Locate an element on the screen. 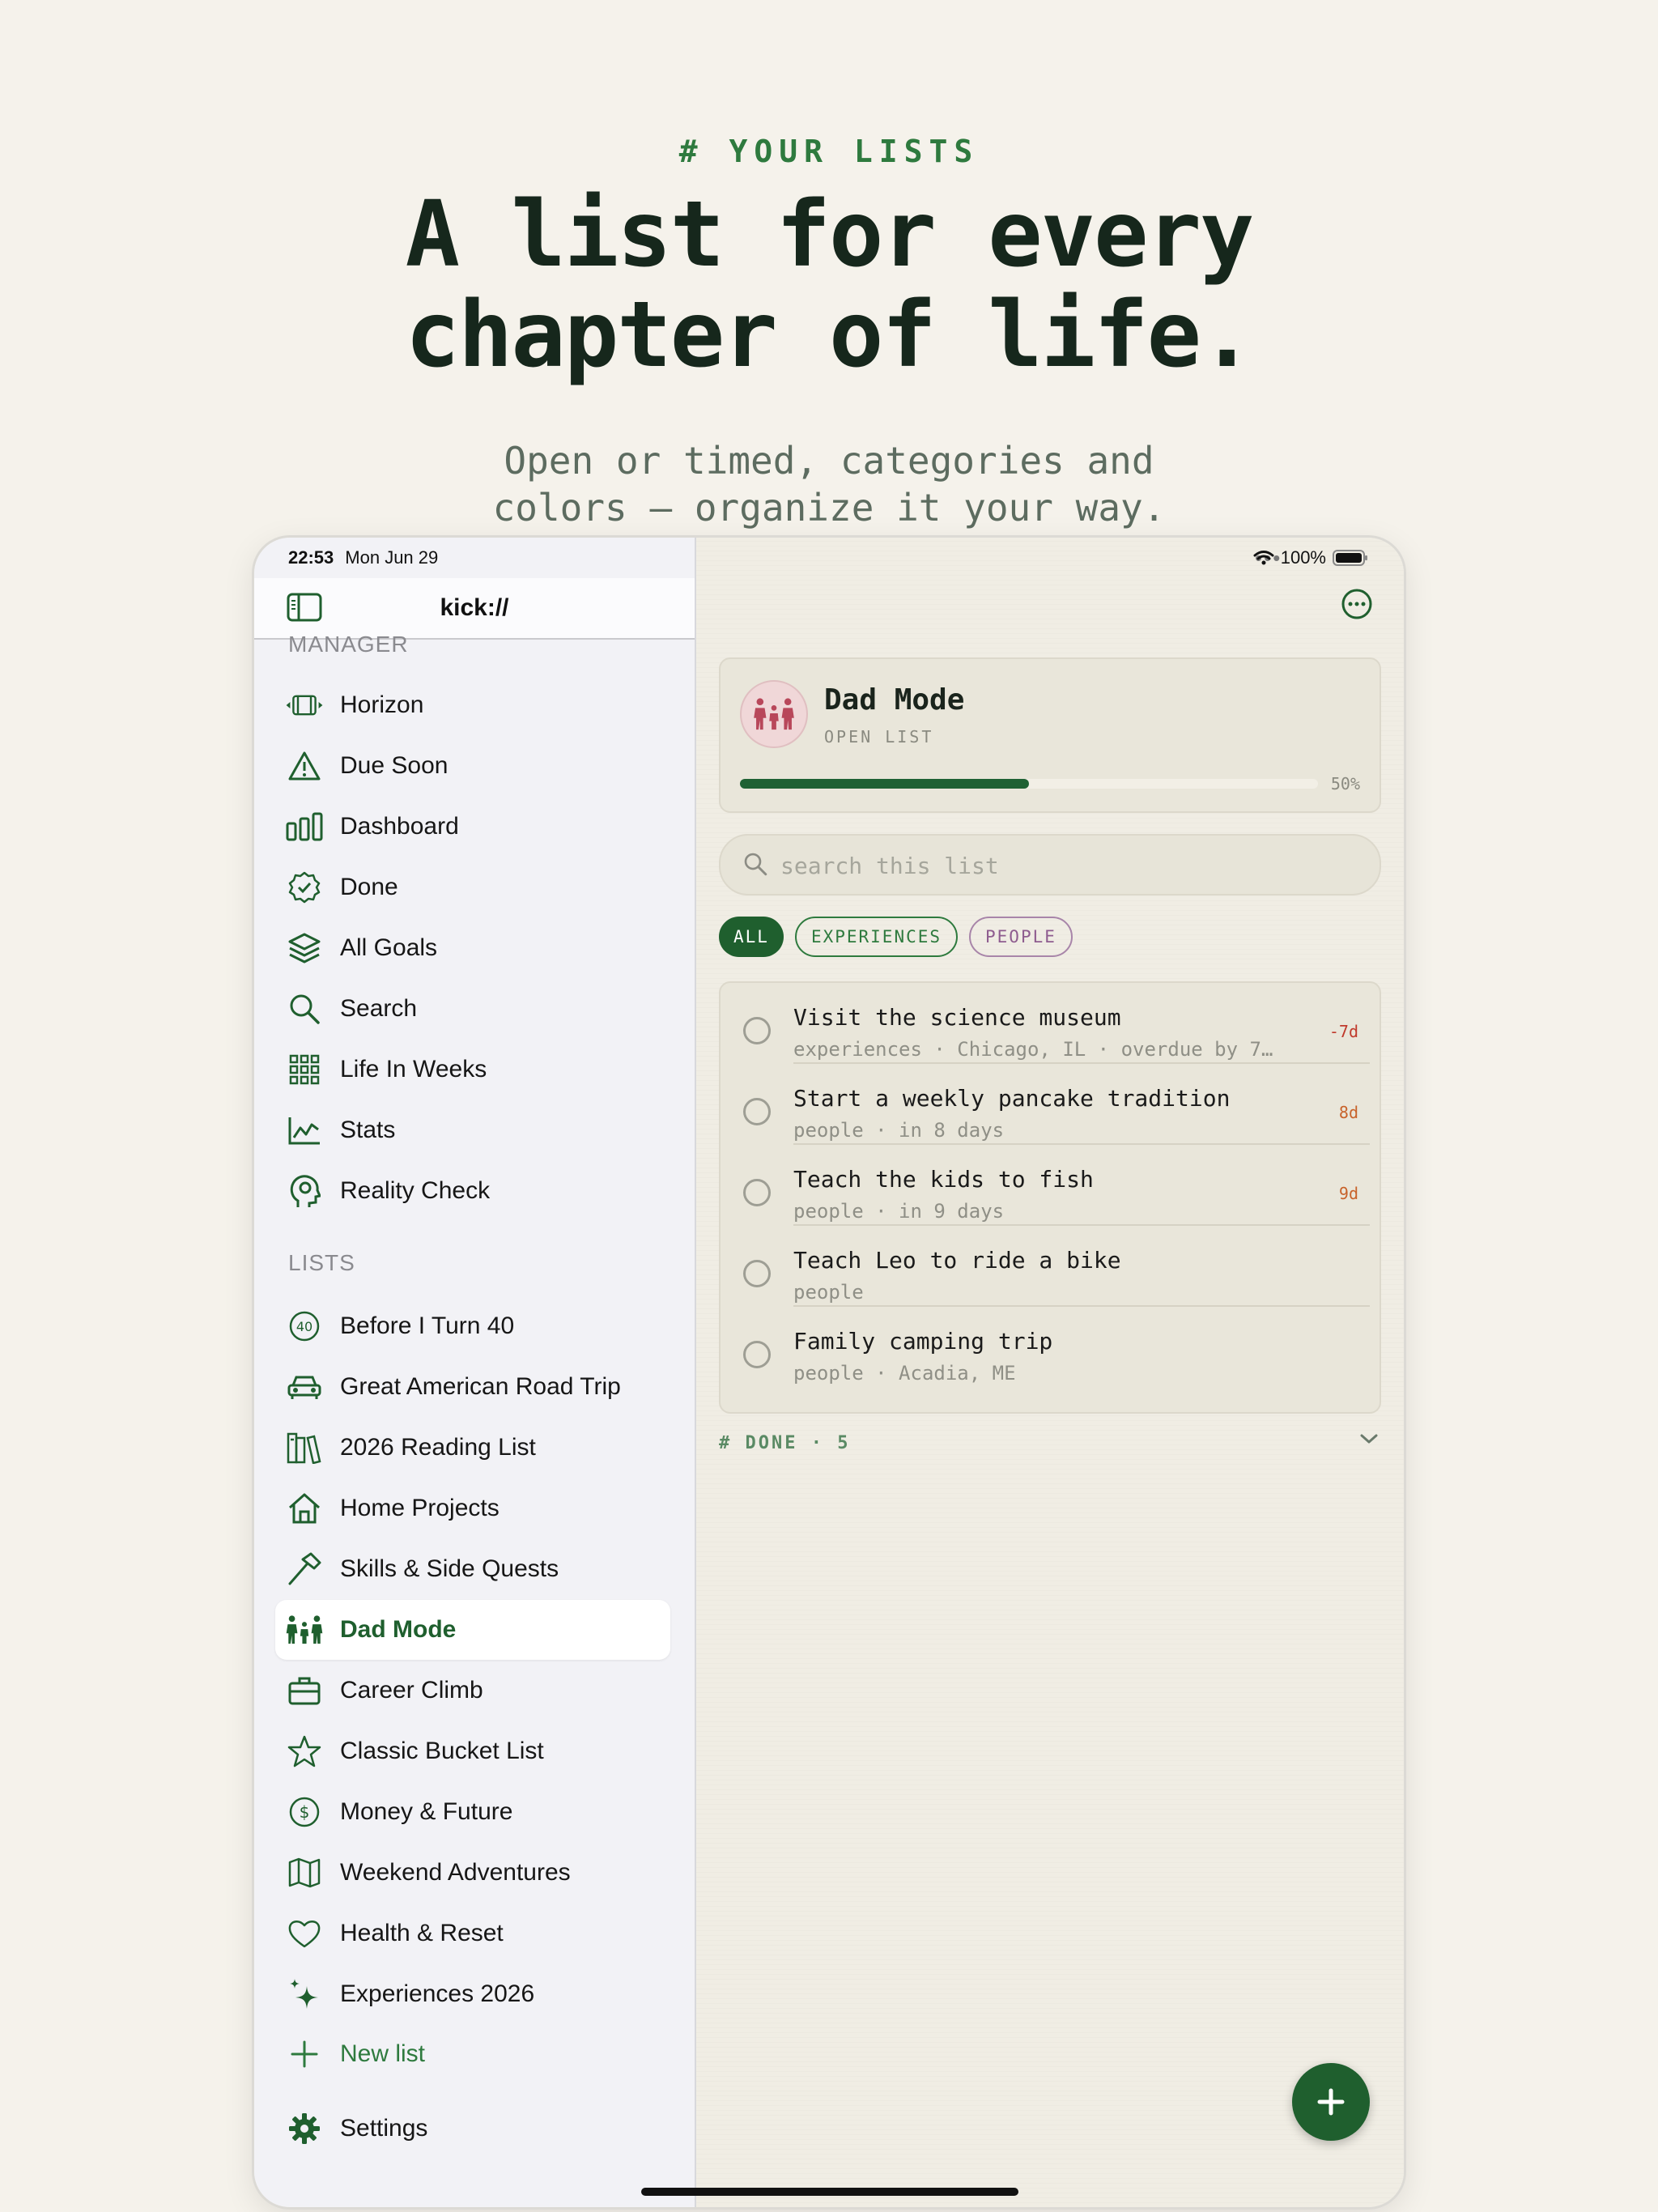 The width and height of the screenshot is (1658, 2212). goal-title: Teach Leo to ride a bike is located at coordinates (957, 1261).